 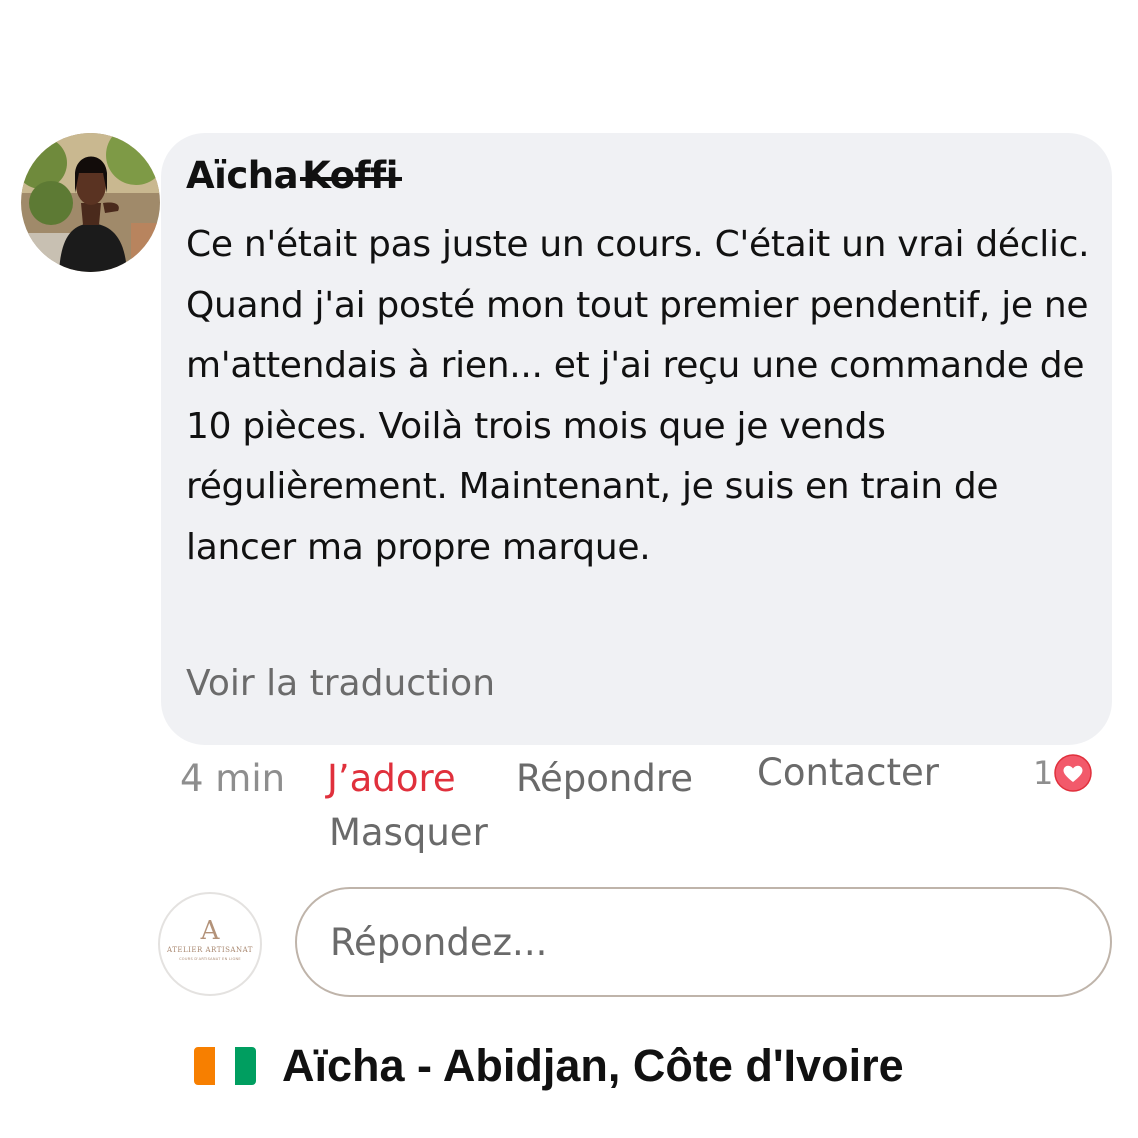 What do you see at coordinates (210, 931) in the screenshot?
I see `brand-logo-icon: A` at bounding box center [210, 931].